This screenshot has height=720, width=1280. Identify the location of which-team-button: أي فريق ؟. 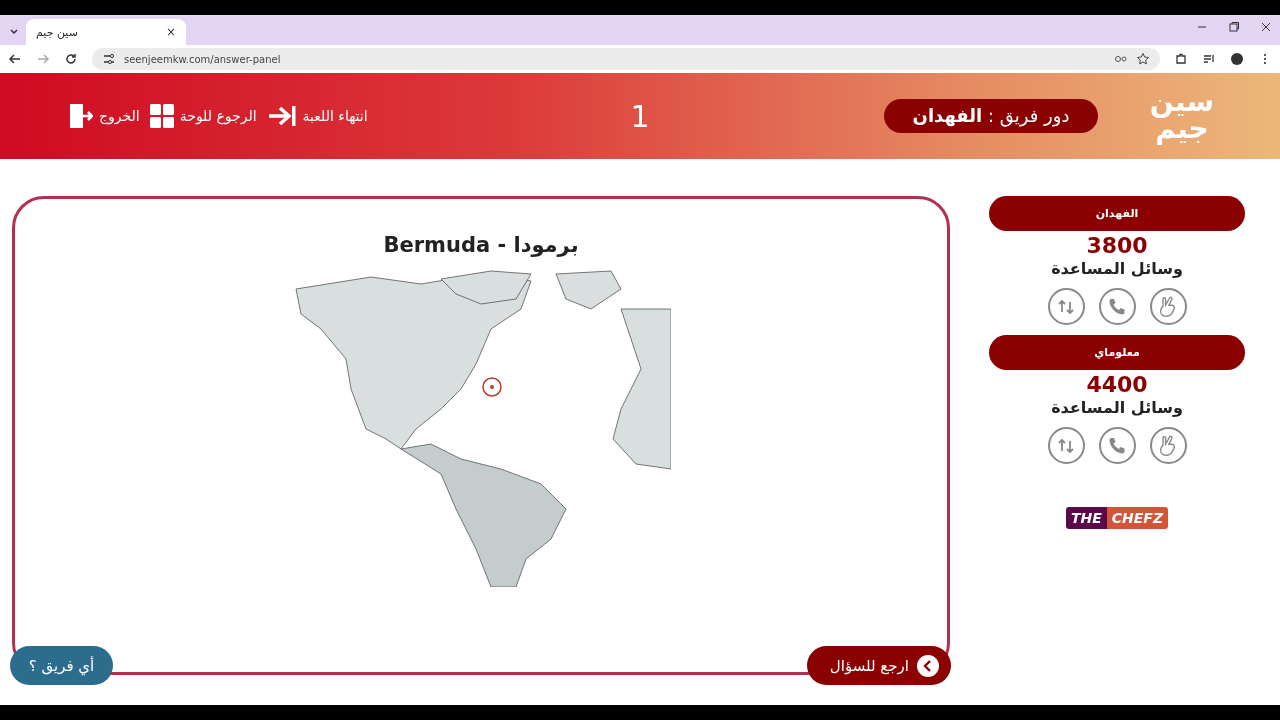
(61, 665).